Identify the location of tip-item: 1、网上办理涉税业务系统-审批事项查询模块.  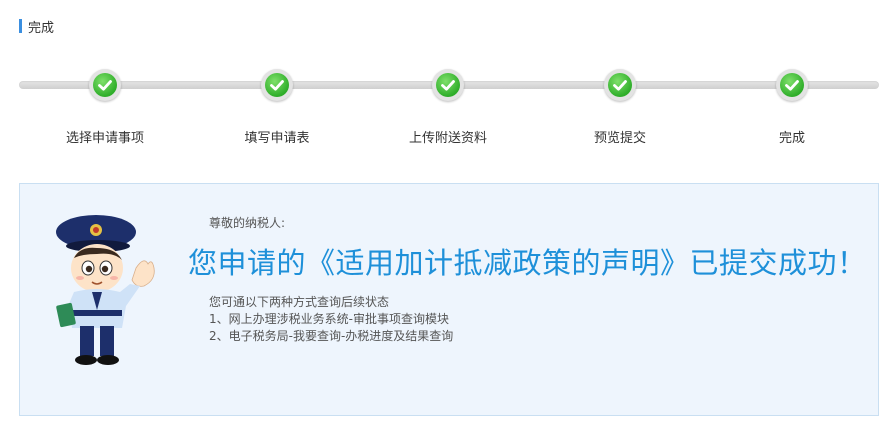
(329, 319).